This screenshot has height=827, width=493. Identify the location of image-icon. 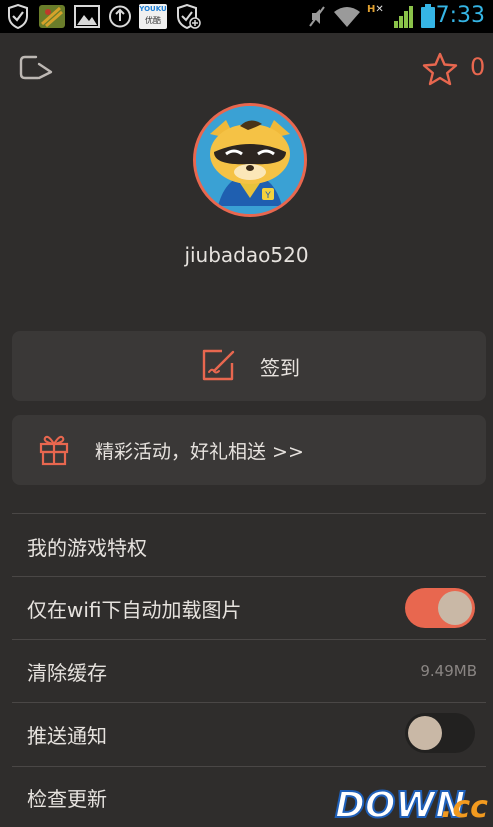
(87, 16).